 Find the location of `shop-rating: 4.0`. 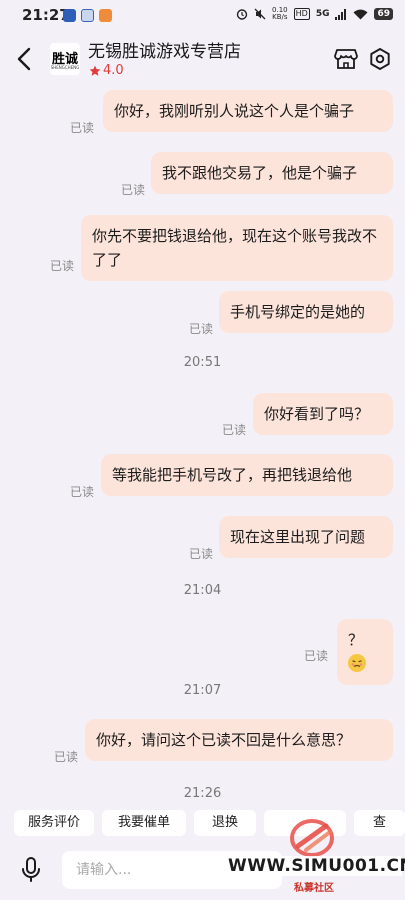

shop-rating: 4.0 is located at coordinates (106, 70).